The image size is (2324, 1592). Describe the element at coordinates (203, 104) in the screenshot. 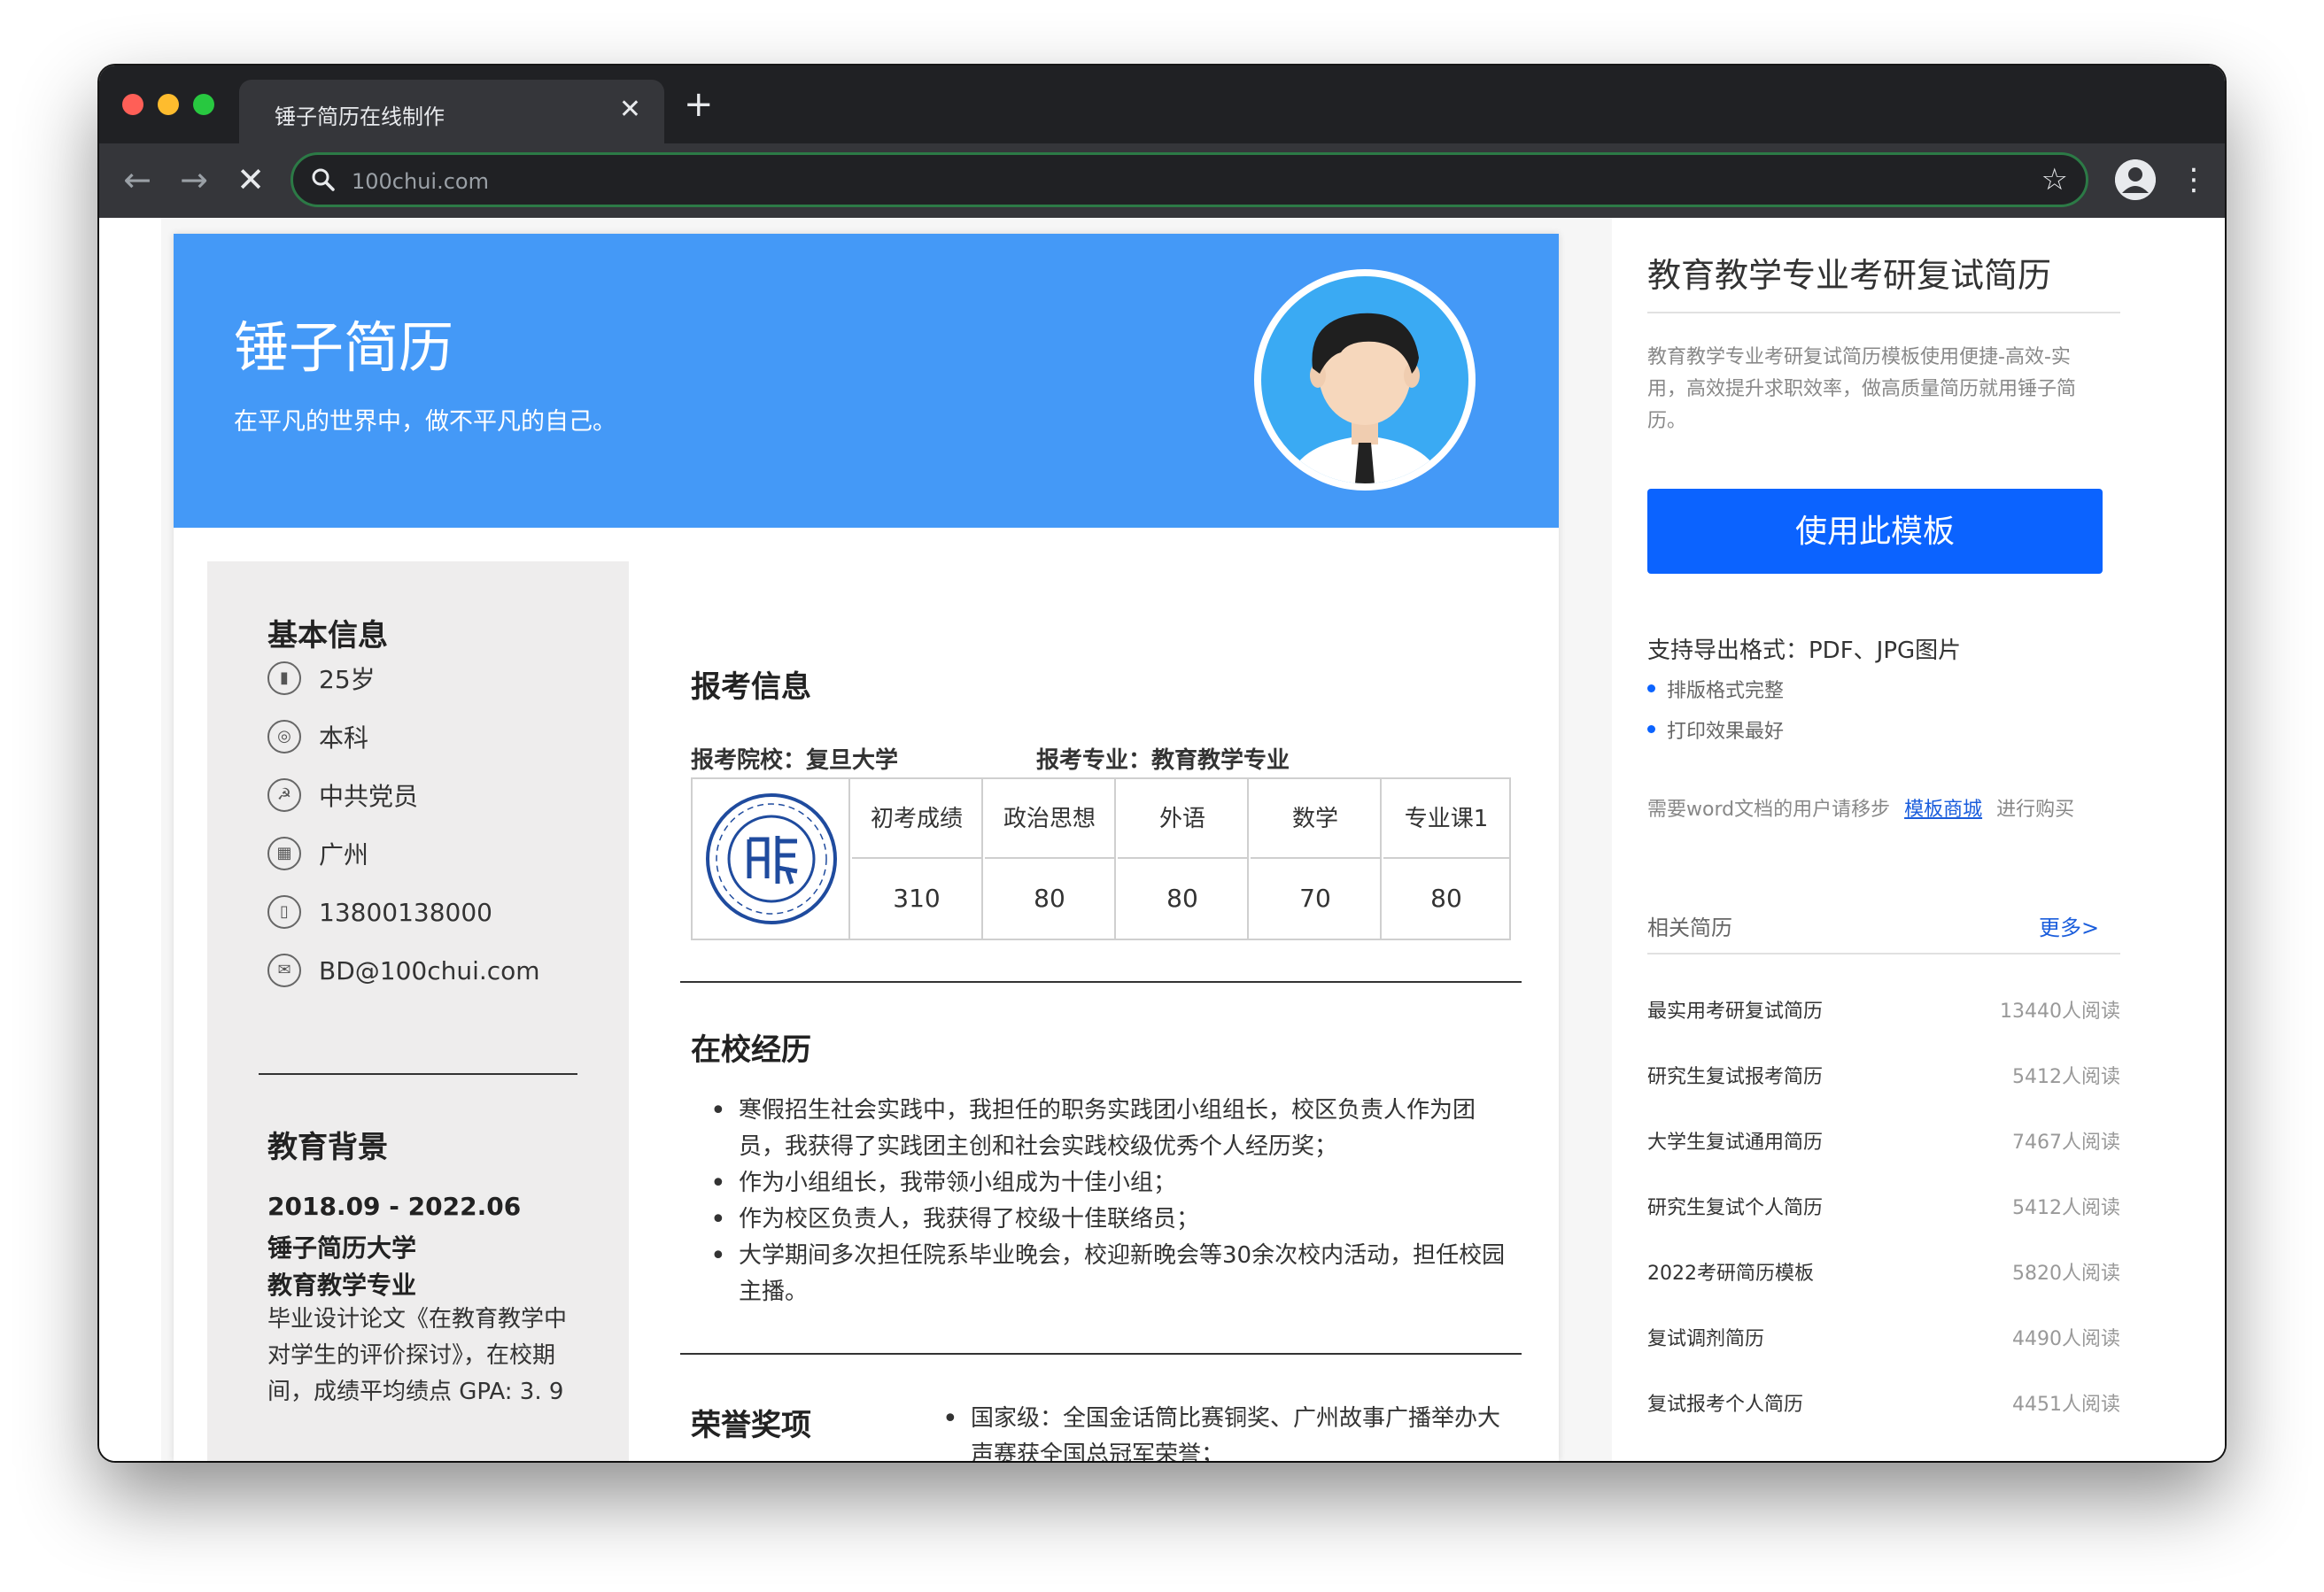

I see `maximize-window-button` at that location.